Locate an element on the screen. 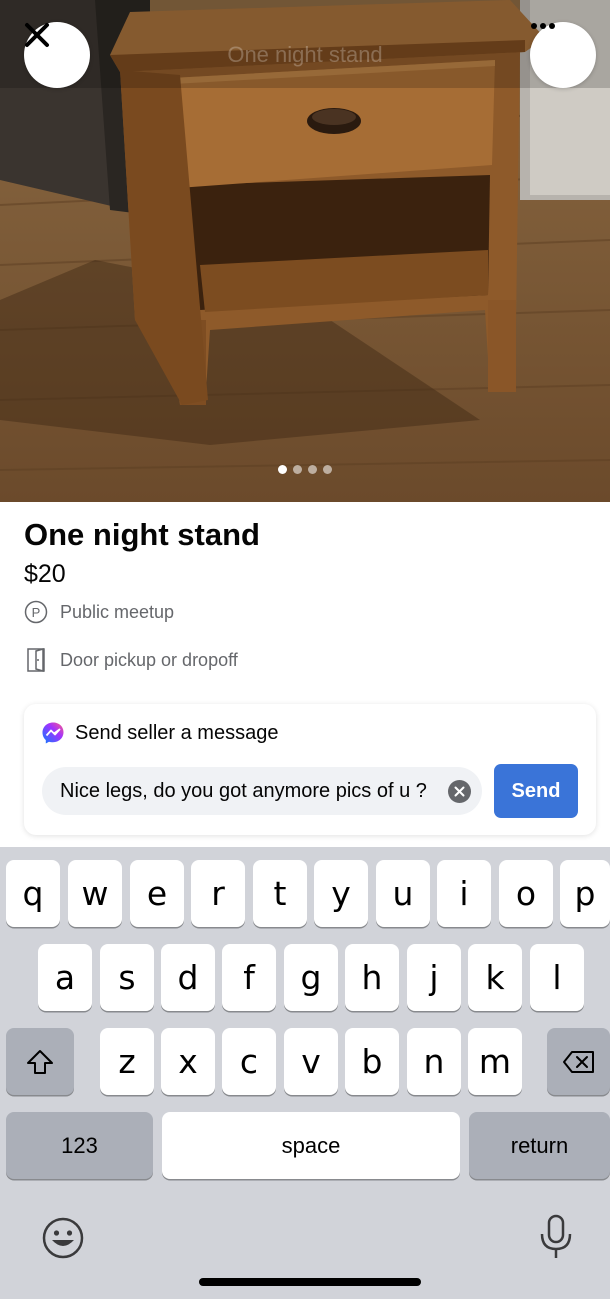  home-indicator is located at coordinates (310, 1282).